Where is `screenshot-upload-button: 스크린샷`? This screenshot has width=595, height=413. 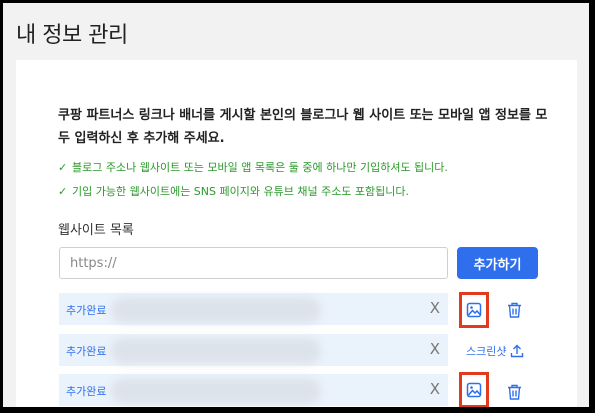 screenshot-upload-button: 스크린샷 is located at coordinates (495, 351).